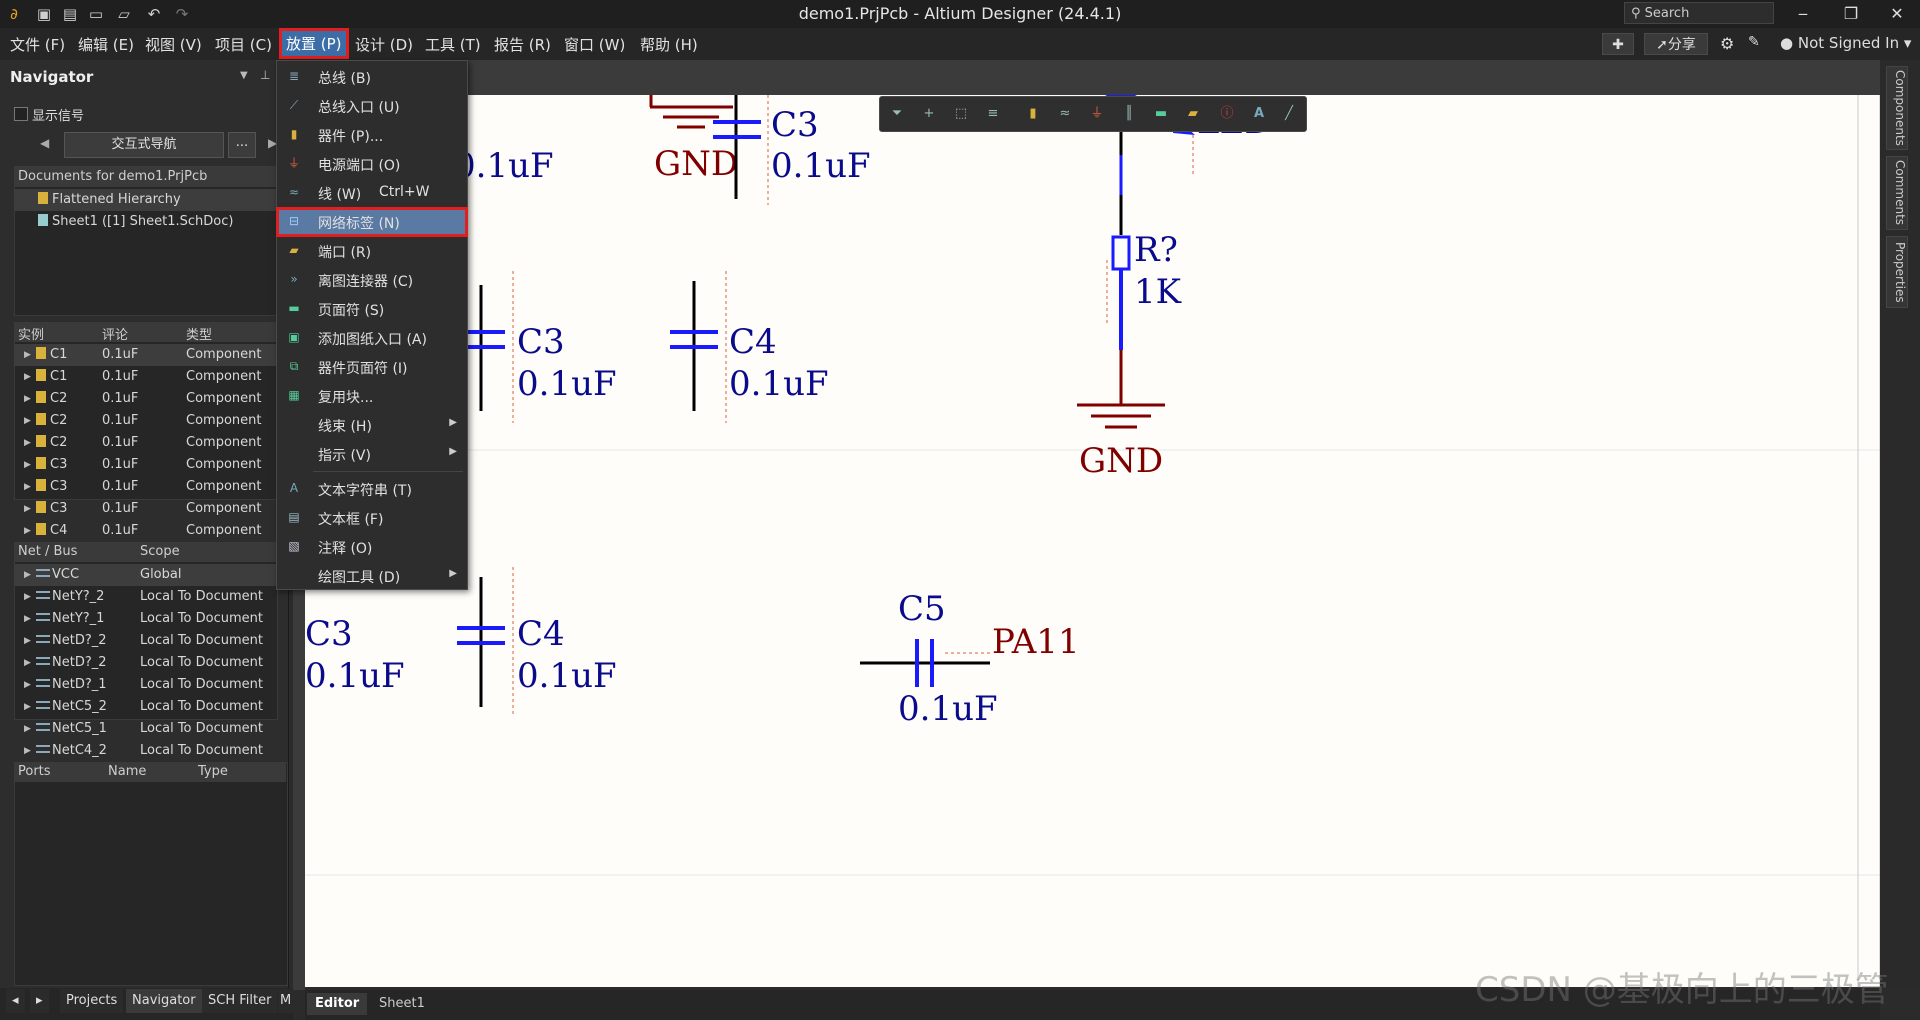 The height and width of the screenshot is (1020, 1920). Describe the element at coordinates (145, 751) in the screenshot. I see `net-row: ▶ NetC4_2 Local To Document` at that location.